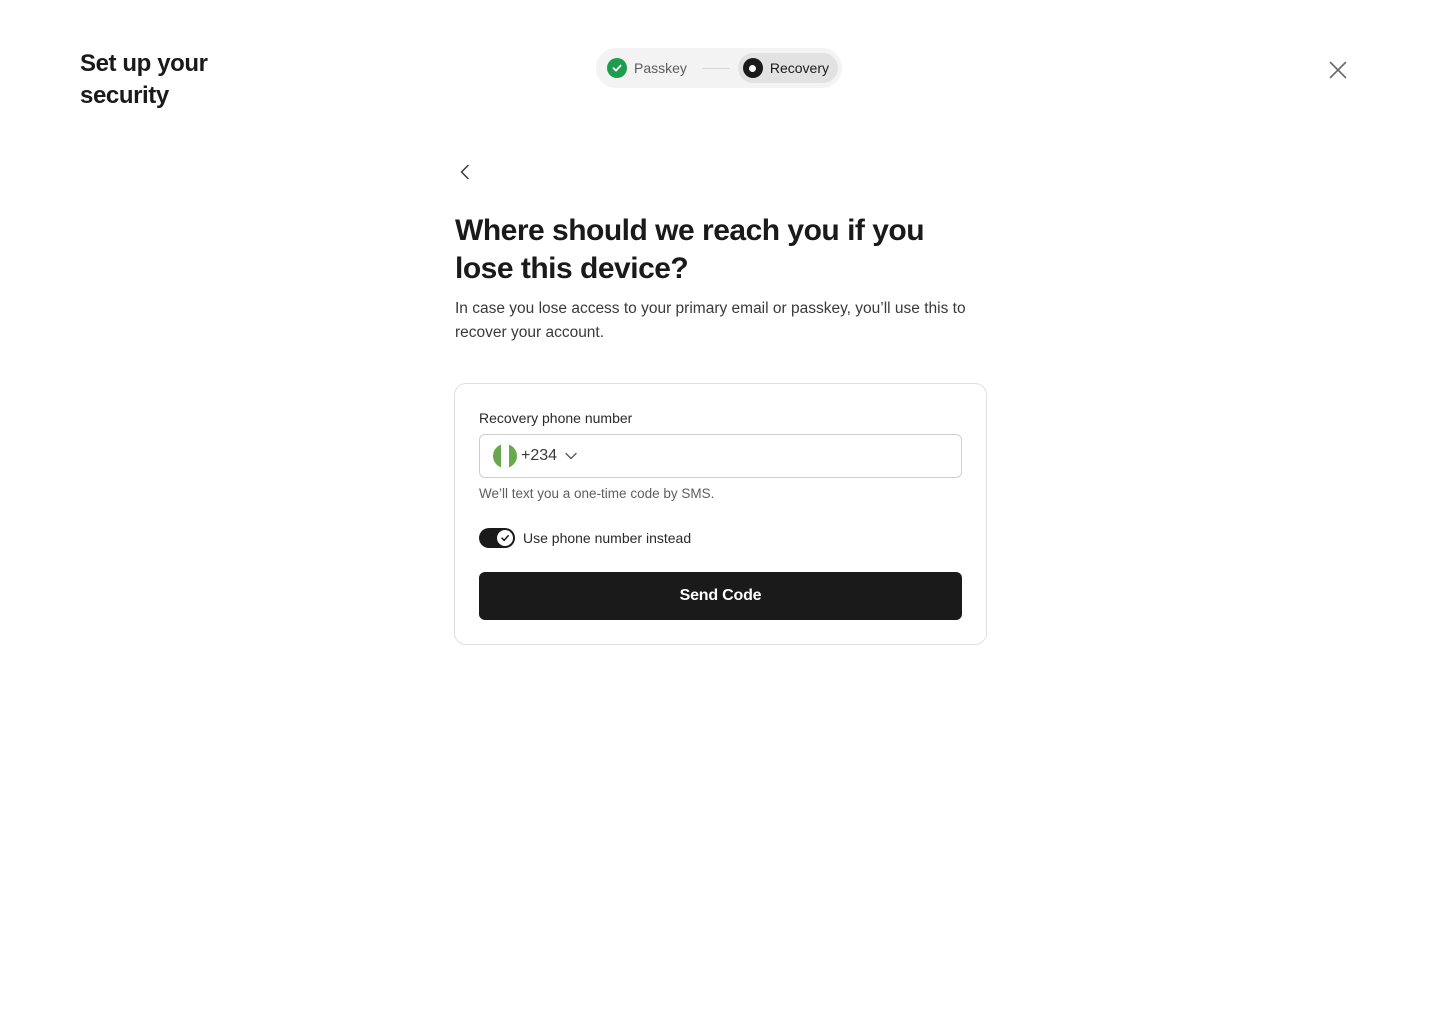  I want to click on step-passkey: Passkey, so click(647, 68).